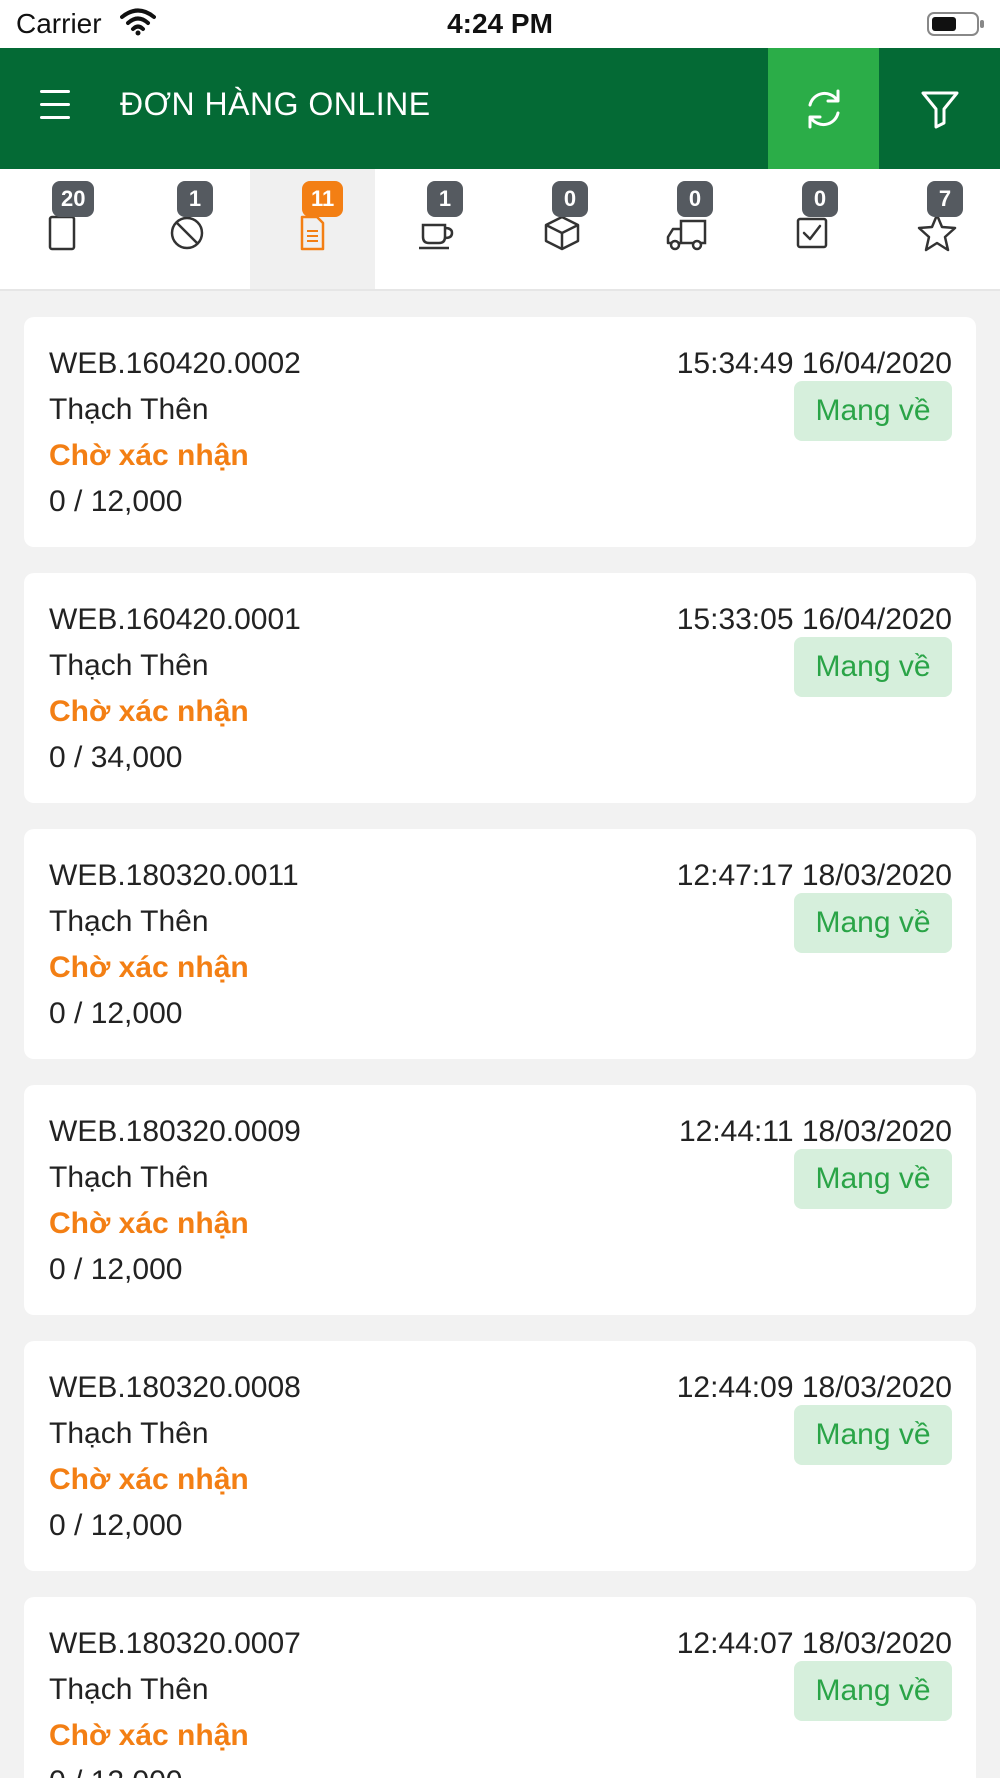  I want to click on battery-icon, so click(956, 26).